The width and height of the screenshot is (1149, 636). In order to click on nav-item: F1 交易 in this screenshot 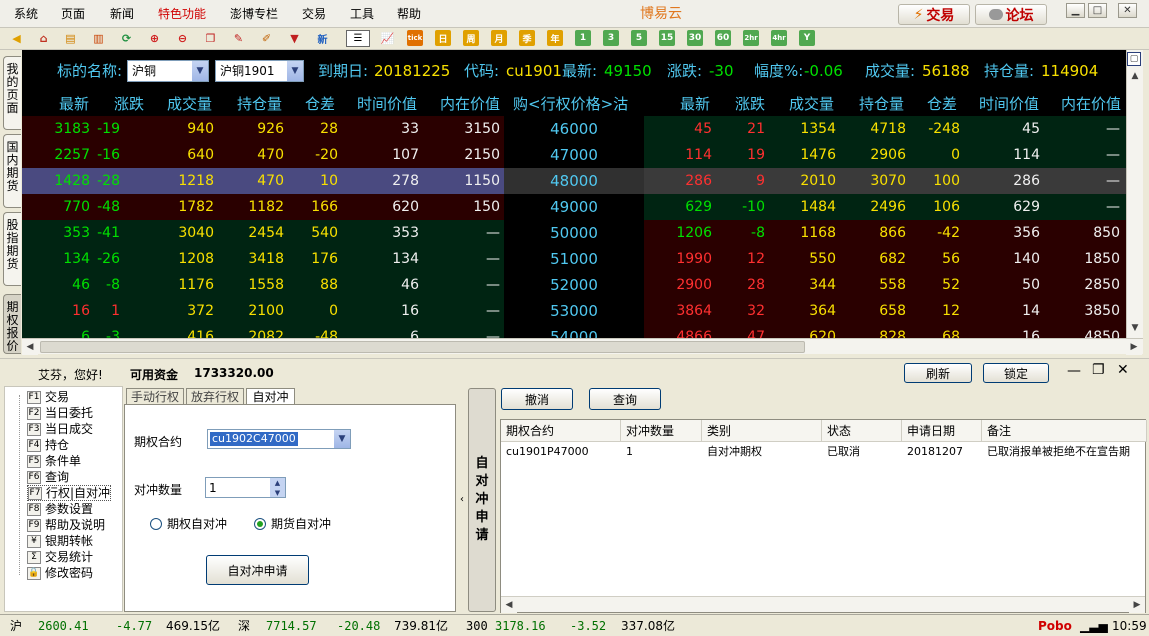, I will do `click(48, 397)`.